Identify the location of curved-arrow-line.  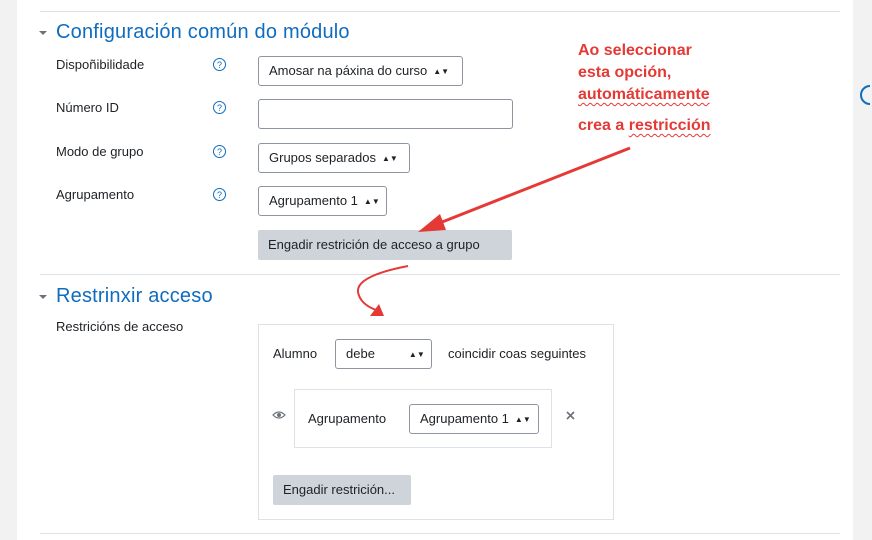
(382, 288).